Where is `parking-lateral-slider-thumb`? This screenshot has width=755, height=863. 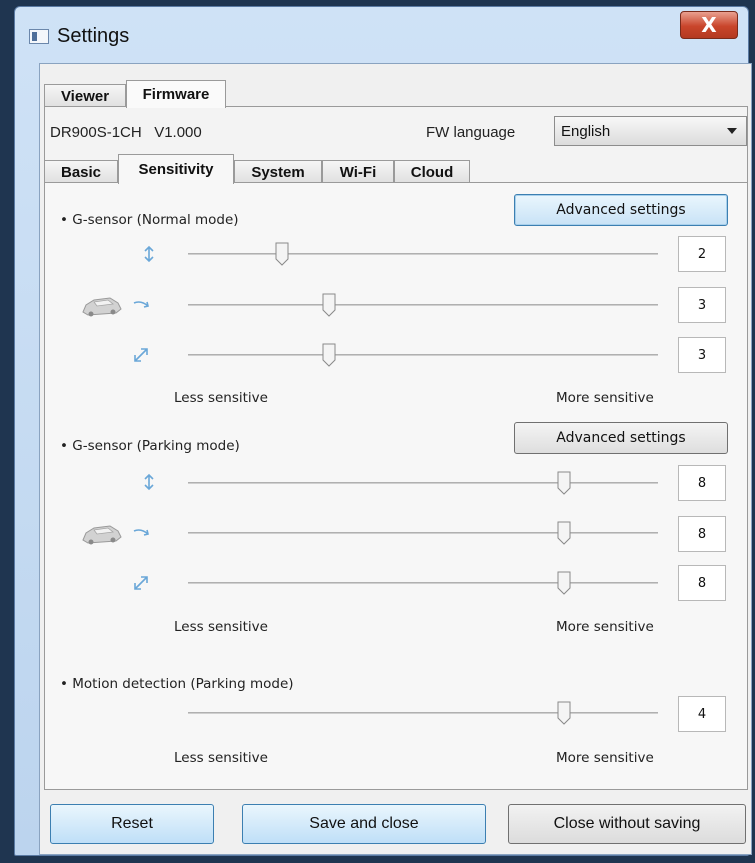 parking-lateral-slider-thumb is located at coordinates (564, 533).